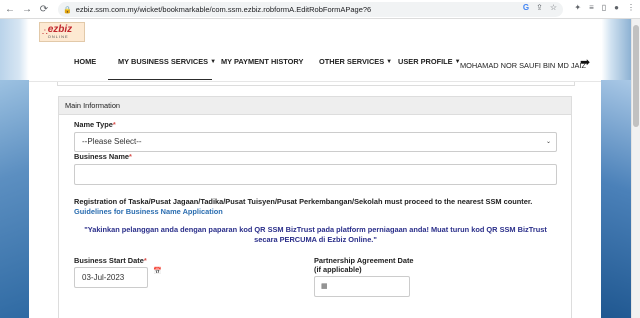  I want to click on menu-my-payment-history: MY PAYMENT HISTORY, so click(262, 61).